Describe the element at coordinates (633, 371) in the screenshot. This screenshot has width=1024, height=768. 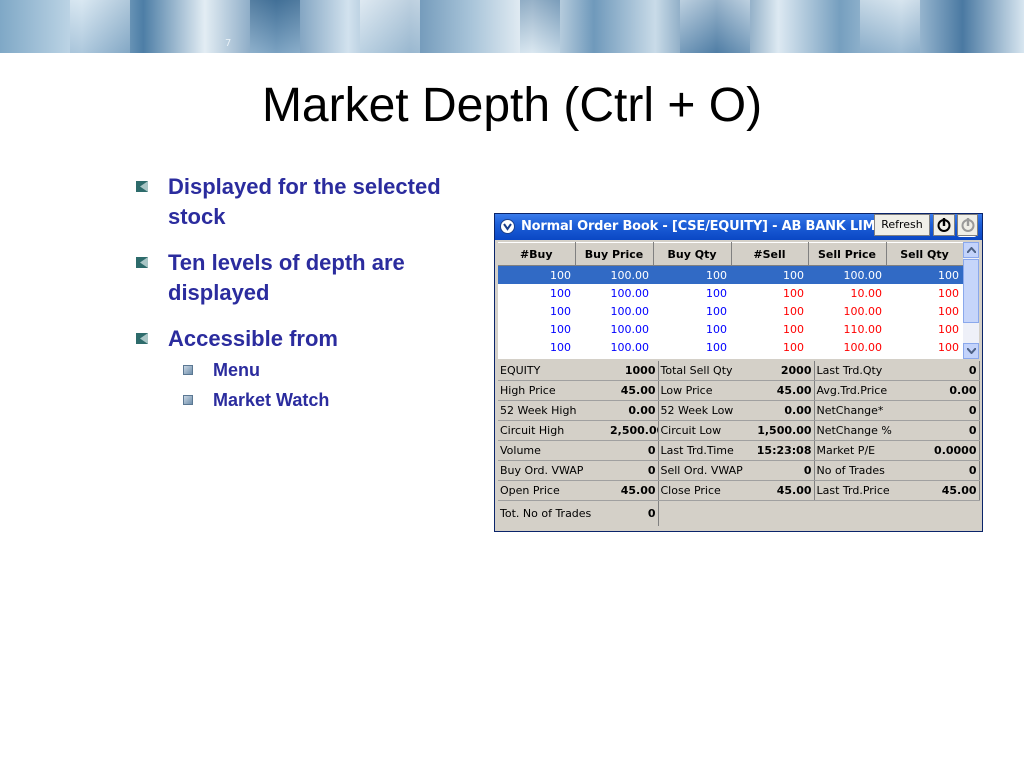
I see `info-value: 1000` at that location.